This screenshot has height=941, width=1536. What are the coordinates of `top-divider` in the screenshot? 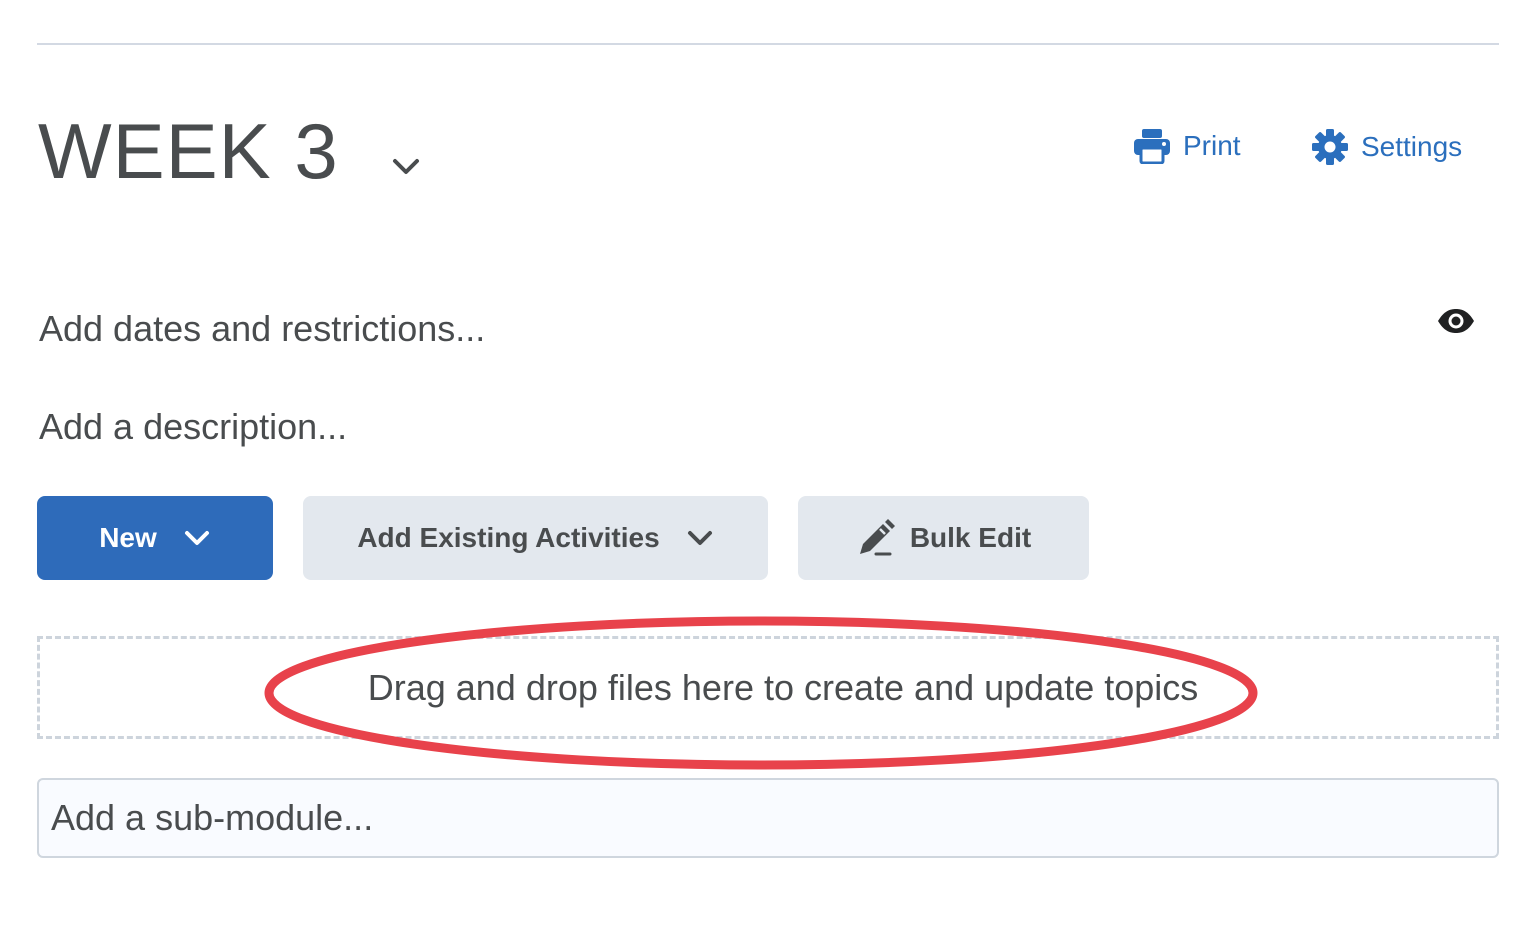 It's located at (768, 44).